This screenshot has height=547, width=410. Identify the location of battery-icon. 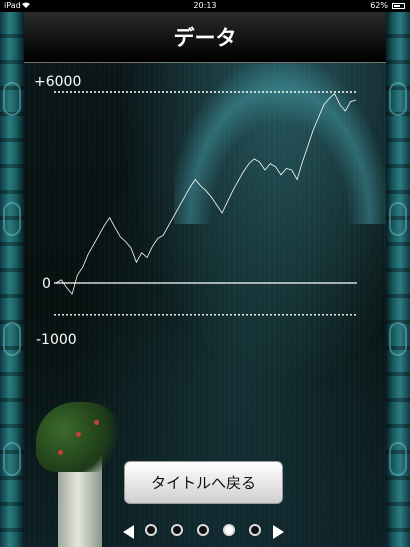
(398, 6).